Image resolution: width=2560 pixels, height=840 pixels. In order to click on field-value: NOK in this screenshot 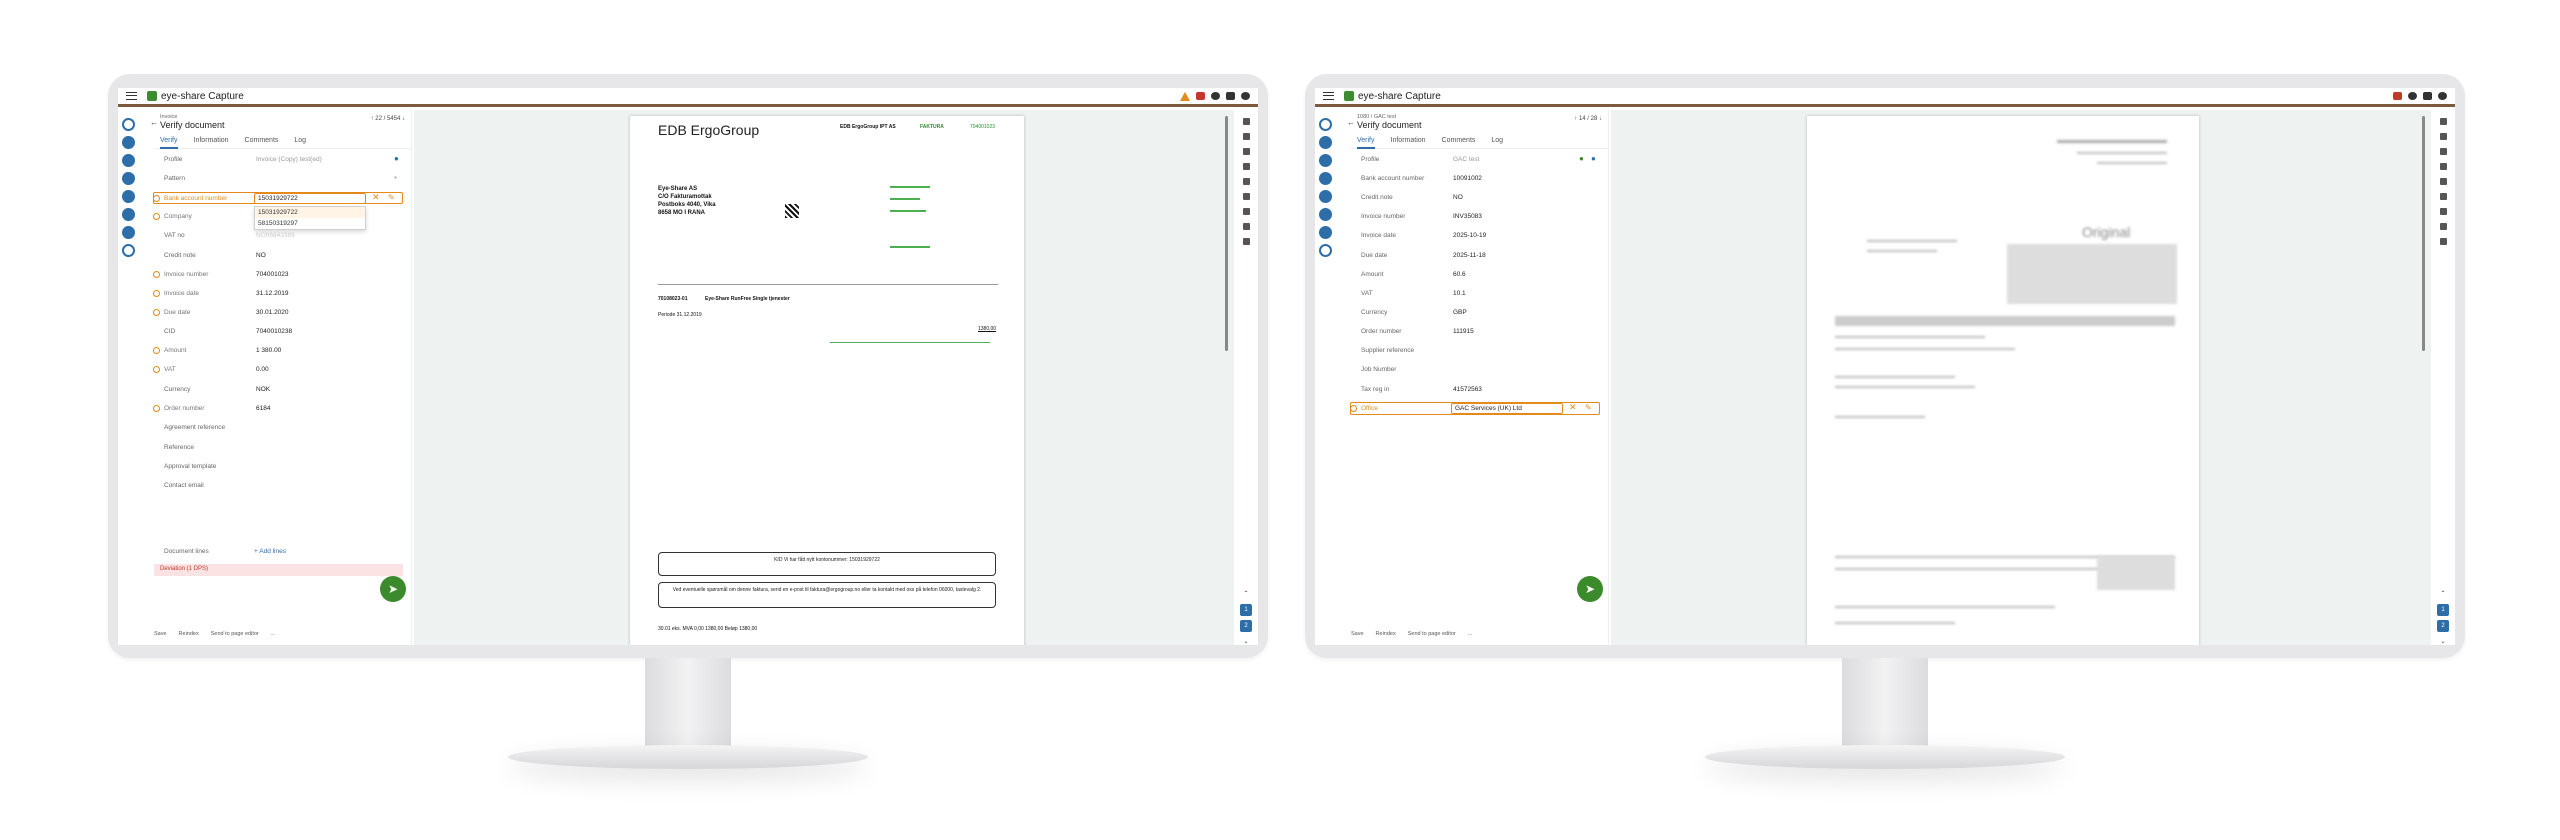, I will do `click(263, 389)`.